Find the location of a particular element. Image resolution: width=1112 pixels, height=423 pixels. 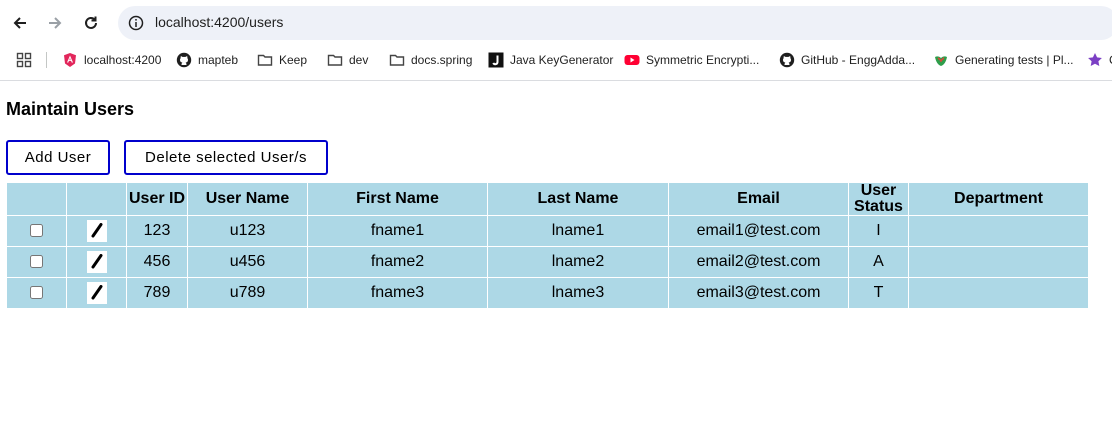

table-row: 789 u789 fname3 lname3 email3@test.com T is located at coordinates (547, 293).